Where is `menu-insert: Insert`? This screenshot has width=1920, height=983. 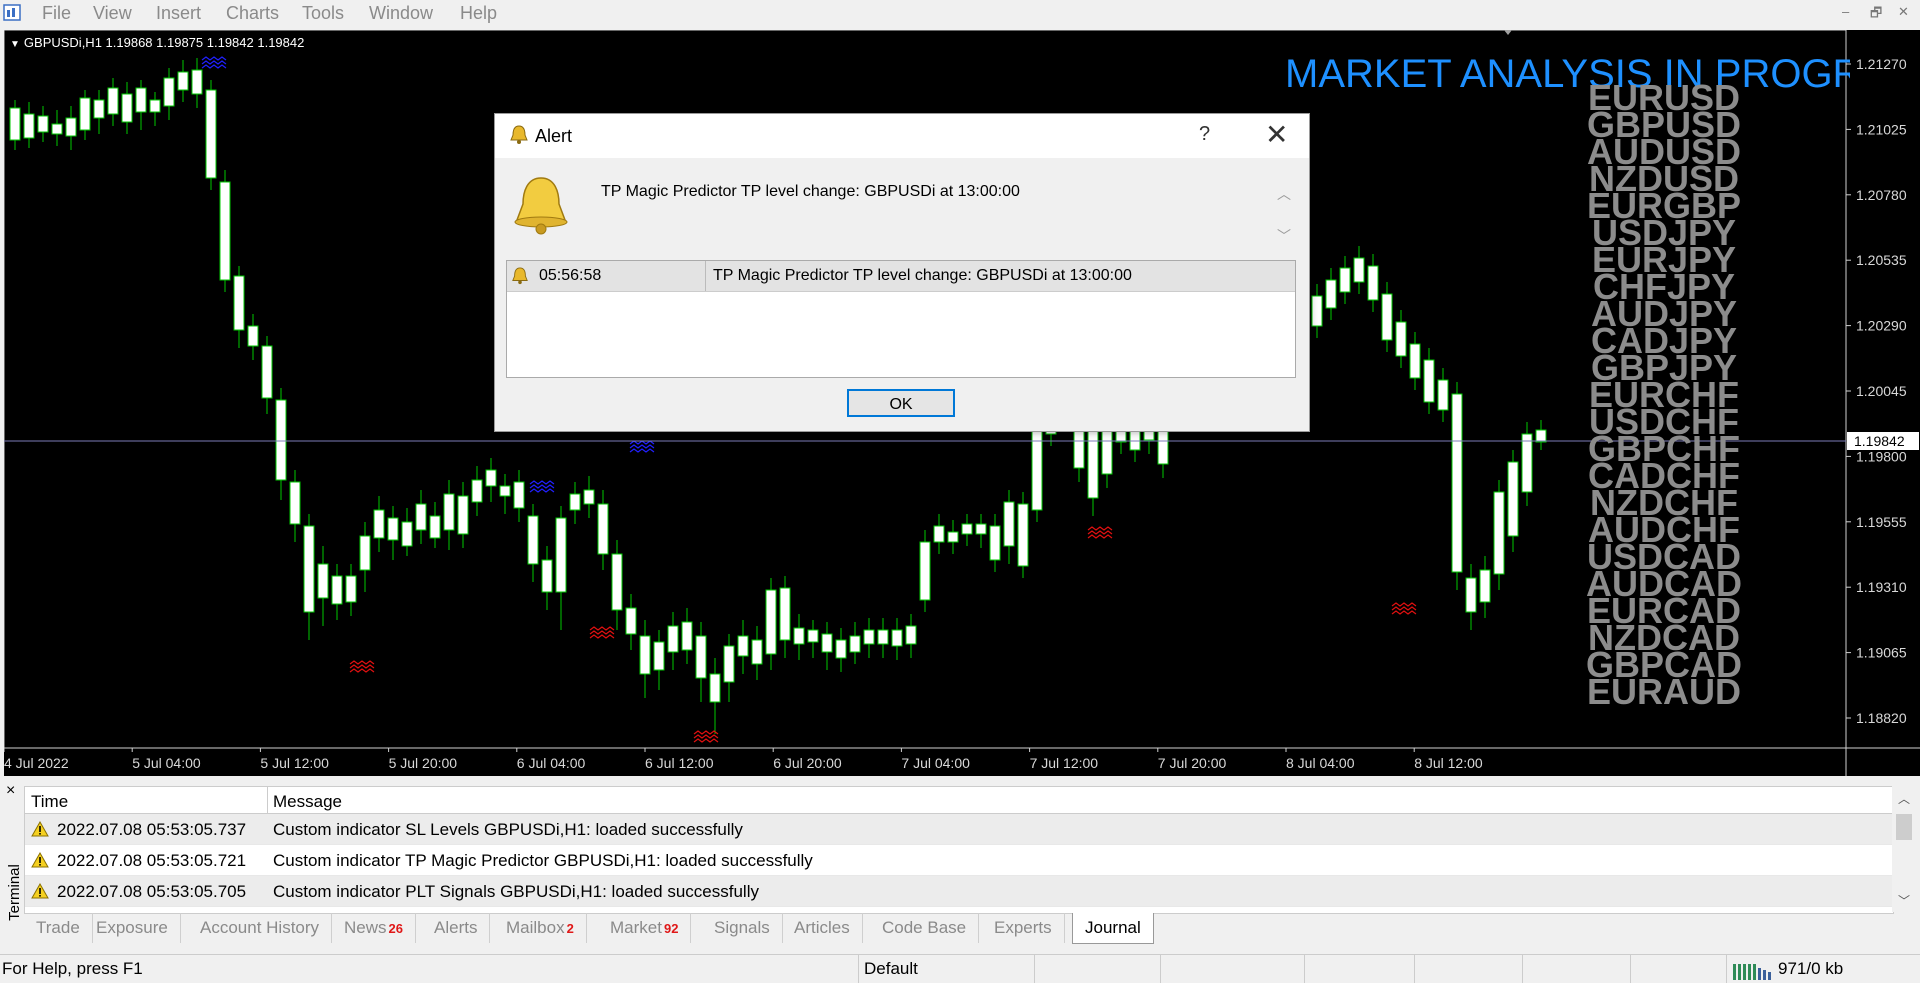 menu-insert: Insert is located at coordinates (178, 13).